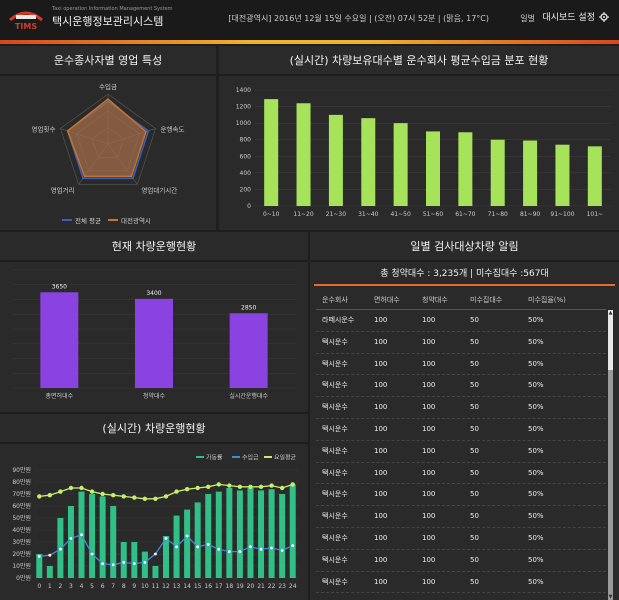 This screenshot has height=600, width=619. Describe the element at coordinates (136, 220) in the screenshot. I see `legend-label-city: 대전광역시` at that location.